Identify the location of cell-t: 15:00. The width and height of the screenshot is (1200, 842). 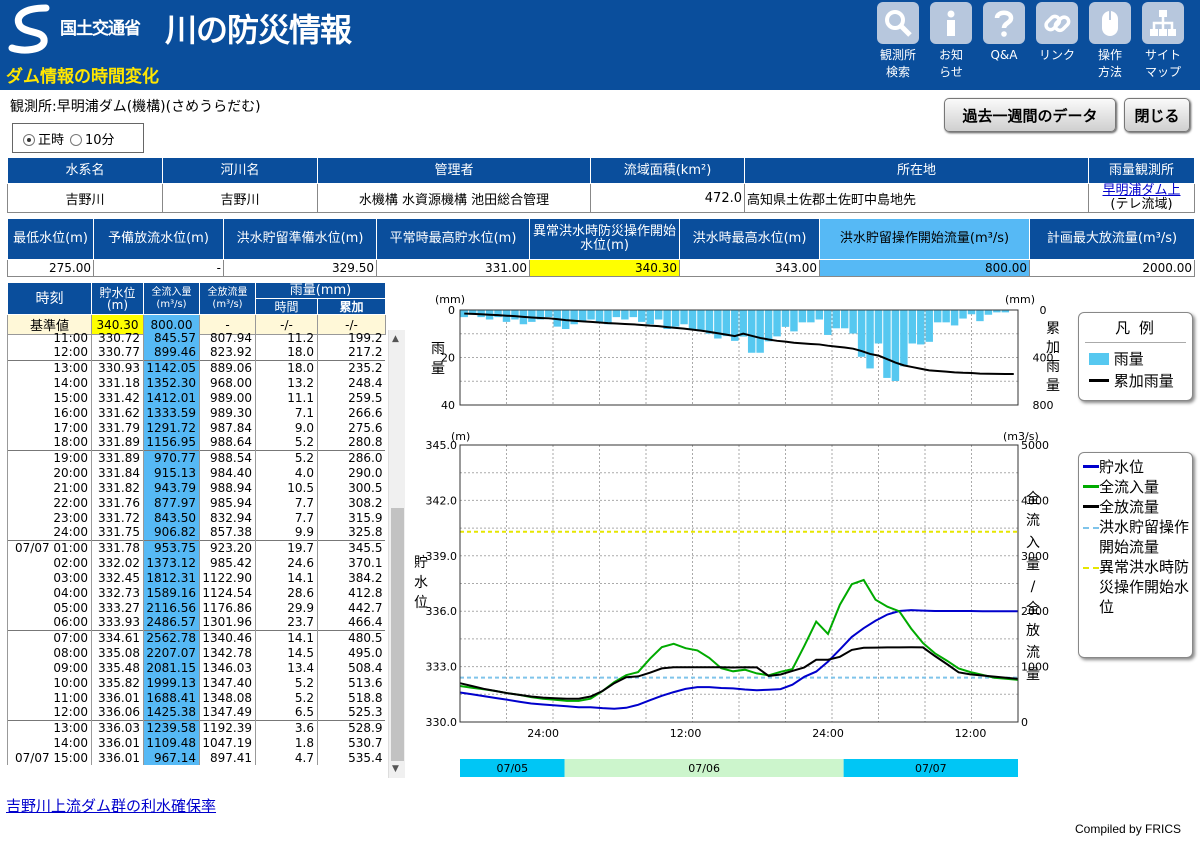
(49, 397).